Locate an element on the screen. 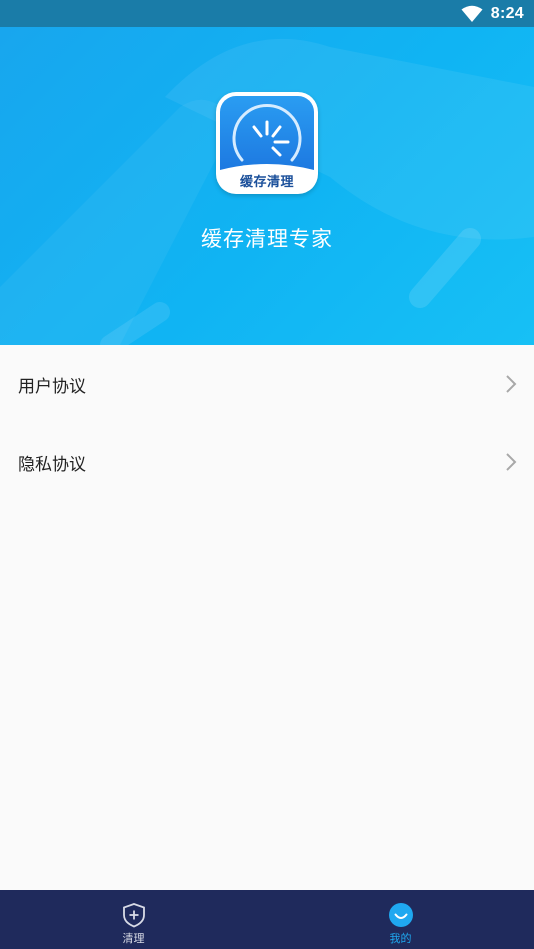  tab-clean-label: 清理 is located at coordinates (133, 938).